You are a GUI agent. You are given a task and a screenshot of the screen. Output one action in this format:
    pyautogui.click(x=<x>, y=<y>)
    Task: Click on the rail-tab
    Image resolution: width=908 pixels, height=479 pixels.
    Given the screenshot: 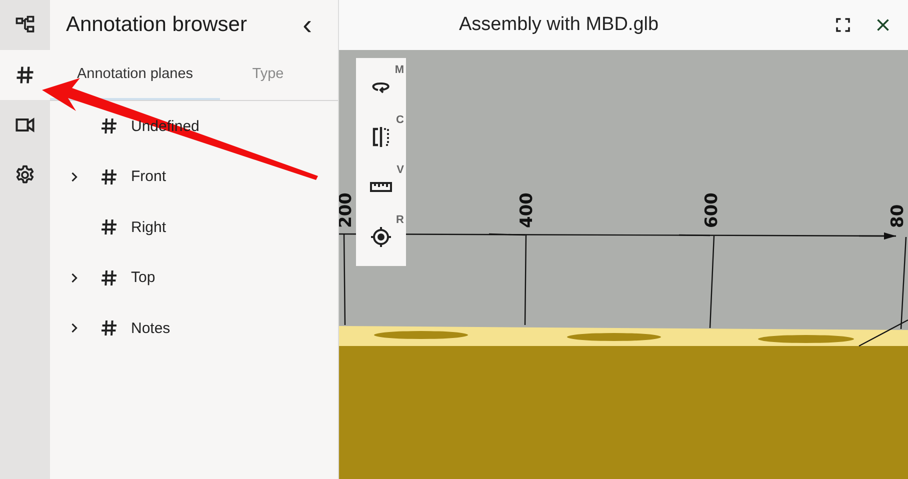 What is the action you would take?
    pyautogui.click(x=25, y=75)
    